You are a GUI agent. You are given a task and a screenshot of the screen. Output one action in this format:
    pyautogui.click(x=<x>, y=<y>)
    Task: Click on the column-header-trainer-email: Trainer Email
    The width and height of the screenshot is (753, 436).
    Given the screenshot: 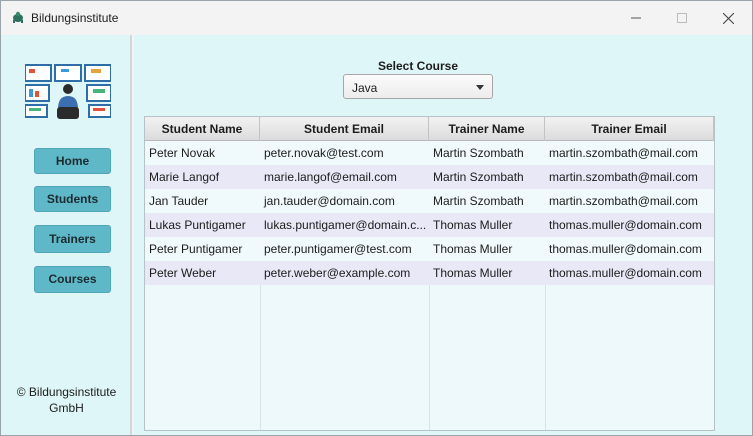 What is the action you would take?
    pyautogui.click(x=629, y=129)
    